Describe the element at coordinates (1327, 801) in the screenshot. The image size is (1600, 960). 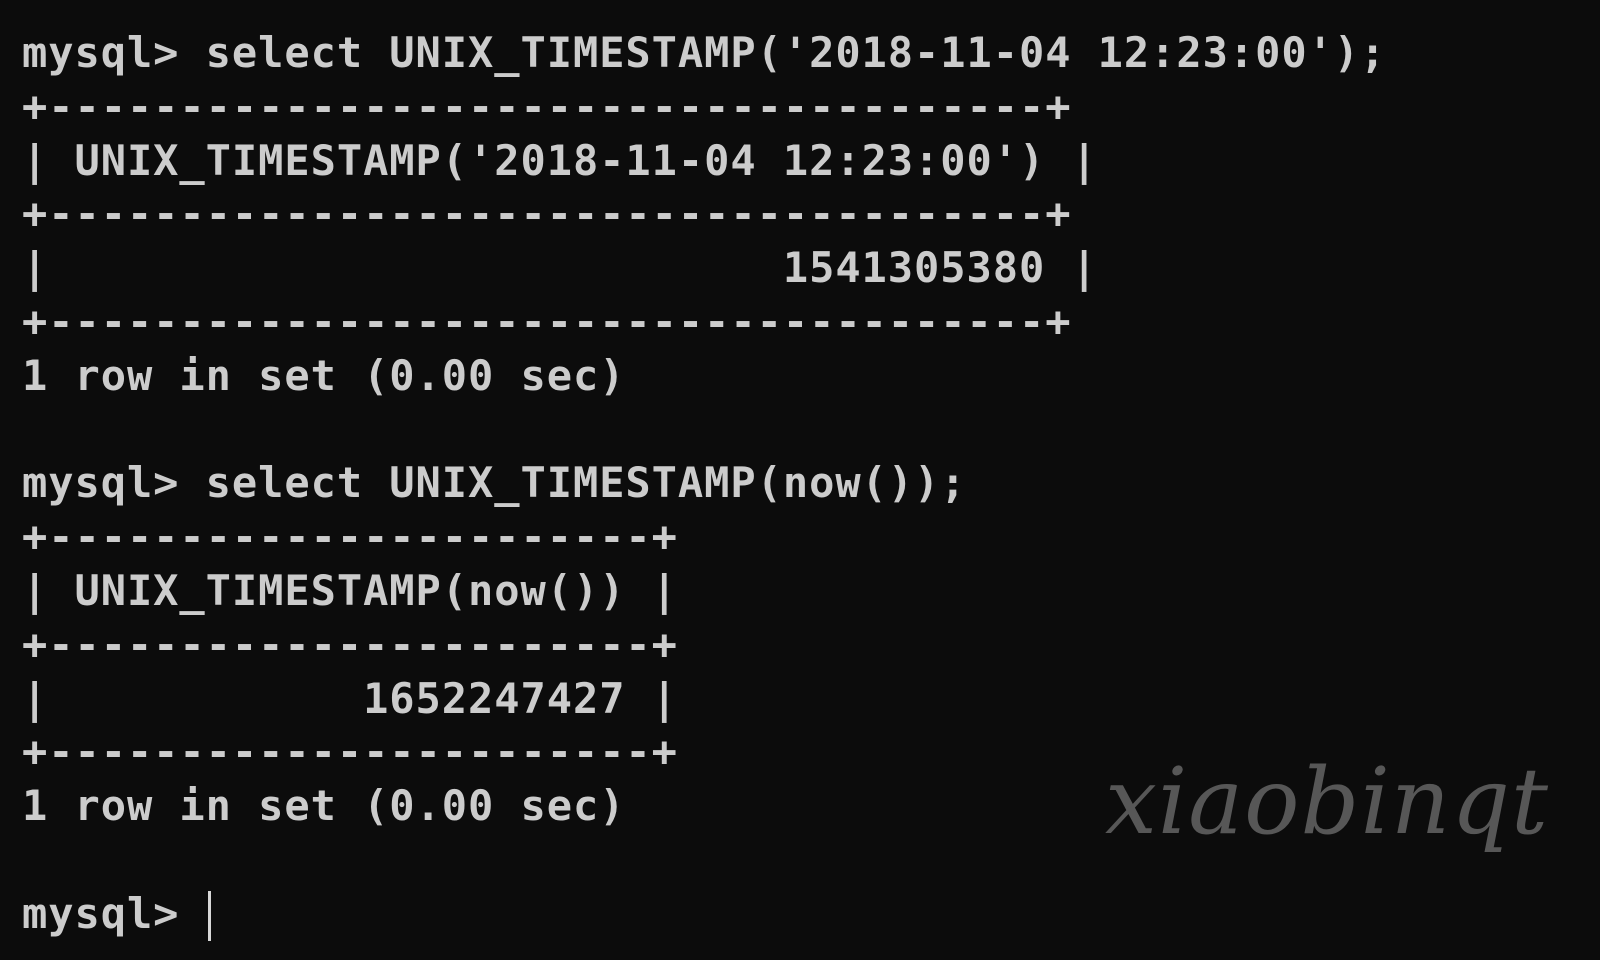
I see `watermark: xiaobinqt` at that location.